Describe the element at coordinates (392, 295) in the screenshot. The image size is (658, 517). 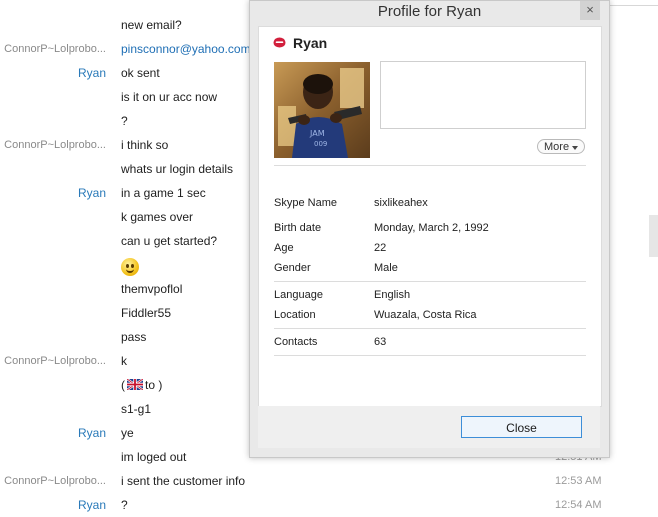
I see `field-value: English` at that location.